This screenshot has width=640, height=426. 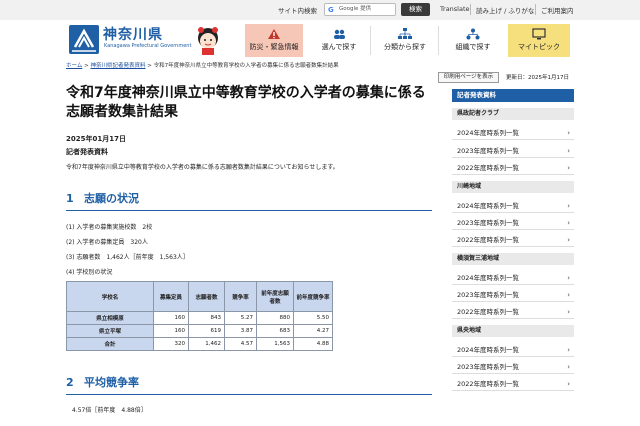 What do you see at coordinates (111, 382) in the screenshot?
I see `section-title: 平均競争率` at bounding box center [111, 382].